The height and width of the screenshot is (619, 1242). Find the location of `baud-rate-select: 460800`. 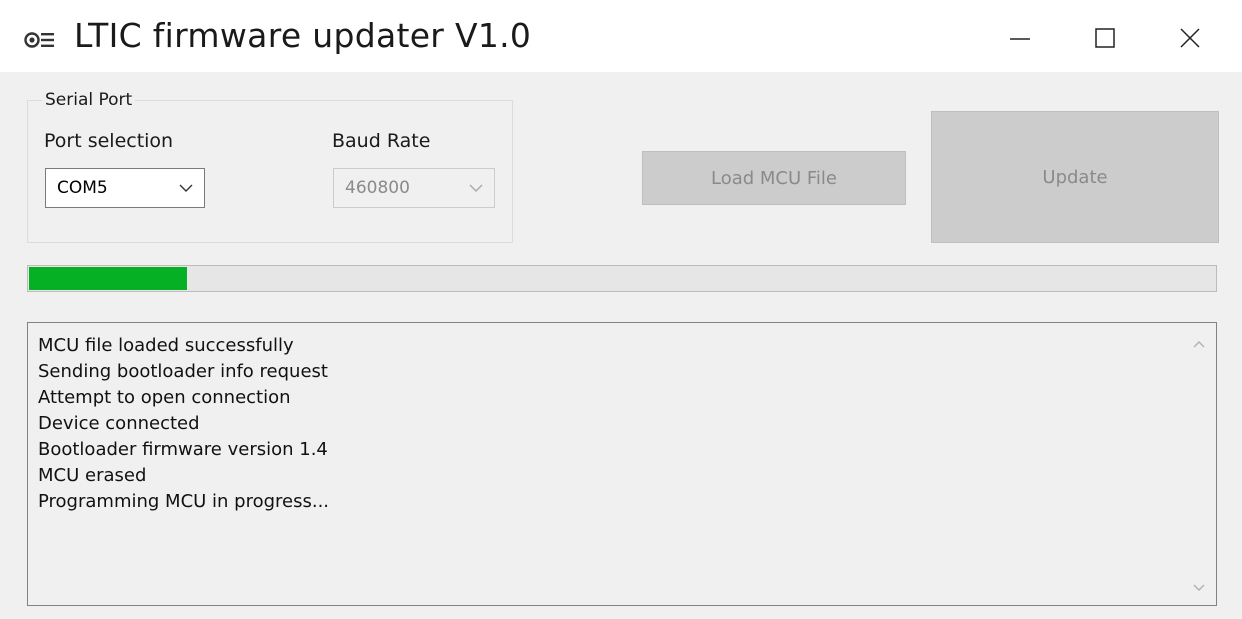

baud-rate-select: 460800 is located at coordinates (414, 188).